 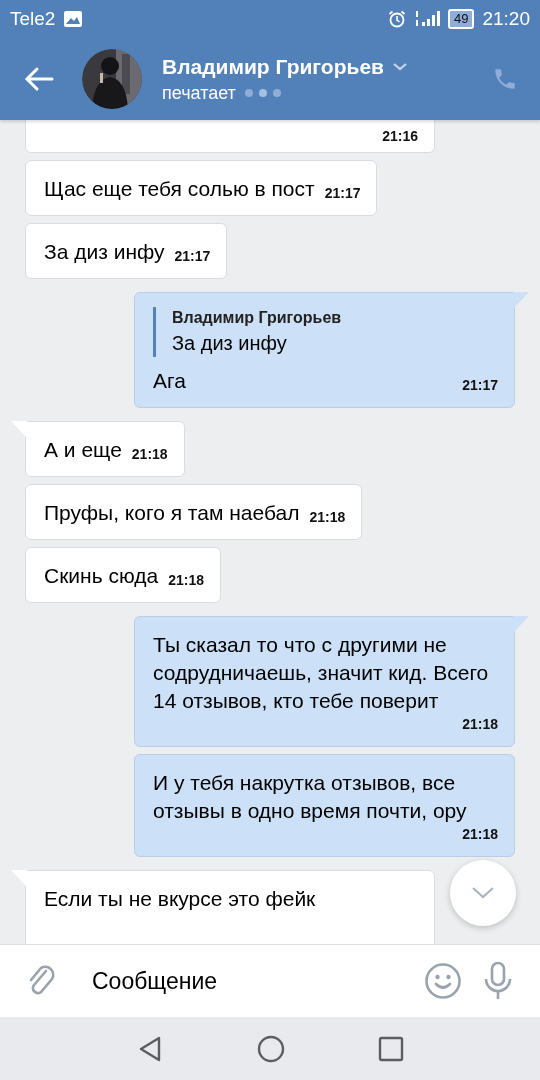 What do you see at coordinates (104, 252) in the screenshot?
I see `message-text: За диз инфу` at bounding box center [104, 252].